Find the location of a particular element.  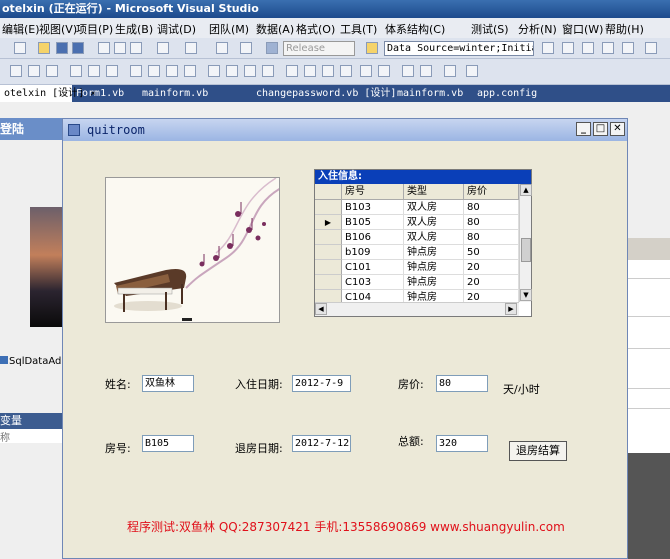

table-row: C104 钟点房 20 is located at coordinates (417, 296).